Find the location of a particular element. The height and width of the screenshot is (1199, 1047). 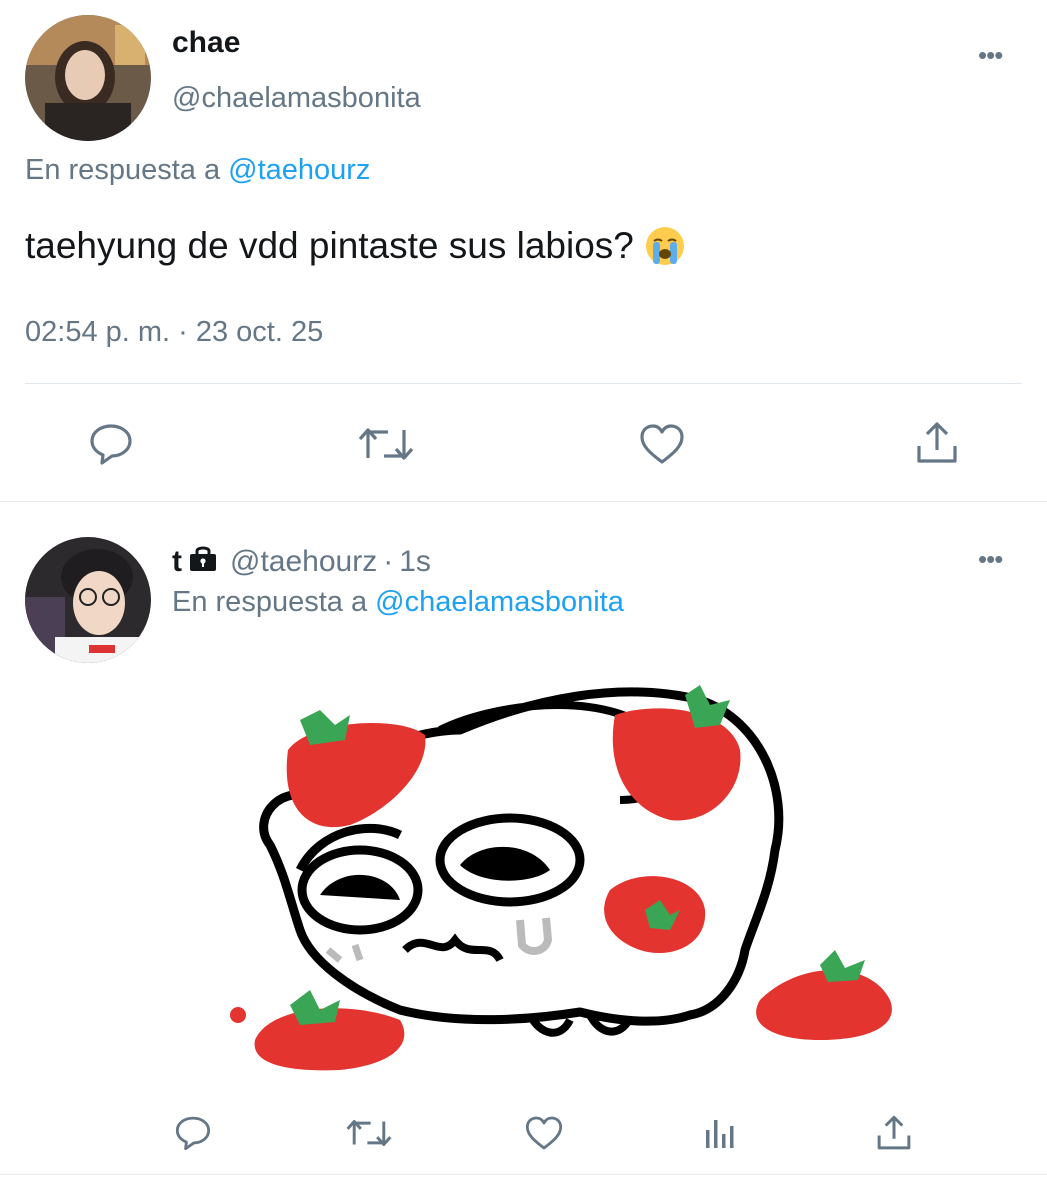

reply-icon is located at coordinates (111, 444).